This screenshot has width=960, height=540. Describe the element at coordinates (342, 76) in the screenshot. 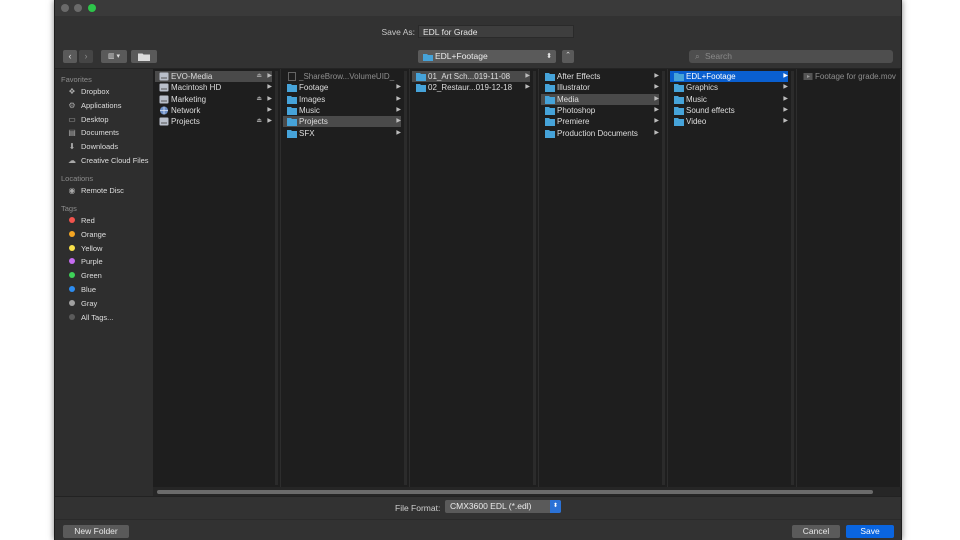

I see `file-row: _ShareBrow...VolumeUID_` at that location.